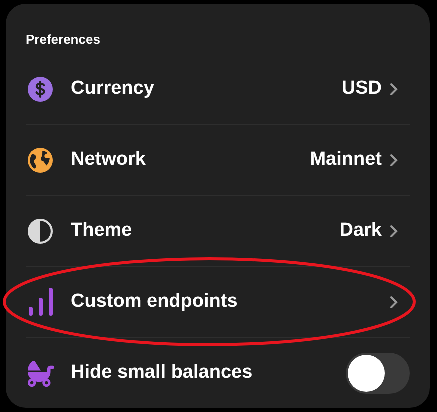 The width and height of the screenshot is (437, 412). I want to click on setting-value: Mainnet, so click(346, 160).